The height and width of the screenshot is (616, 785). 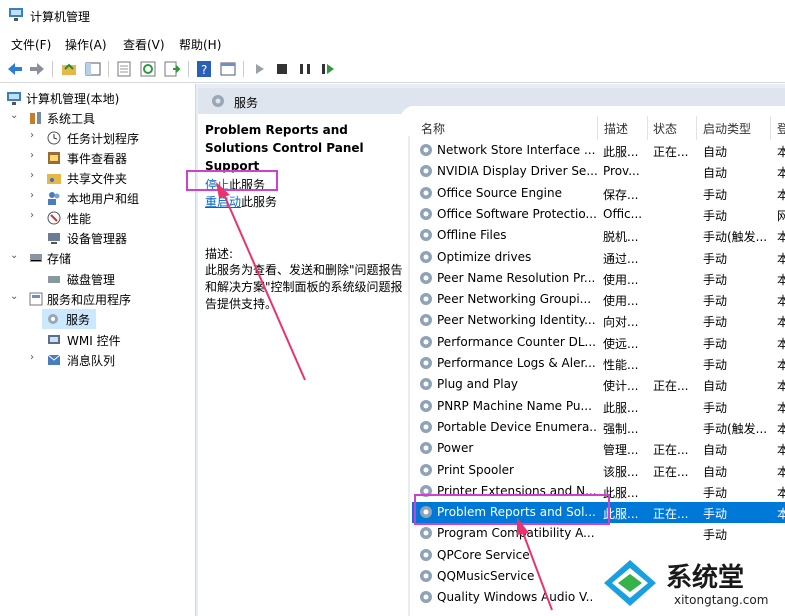 I want to click on start-service-icon, so click(x=260, y=69).